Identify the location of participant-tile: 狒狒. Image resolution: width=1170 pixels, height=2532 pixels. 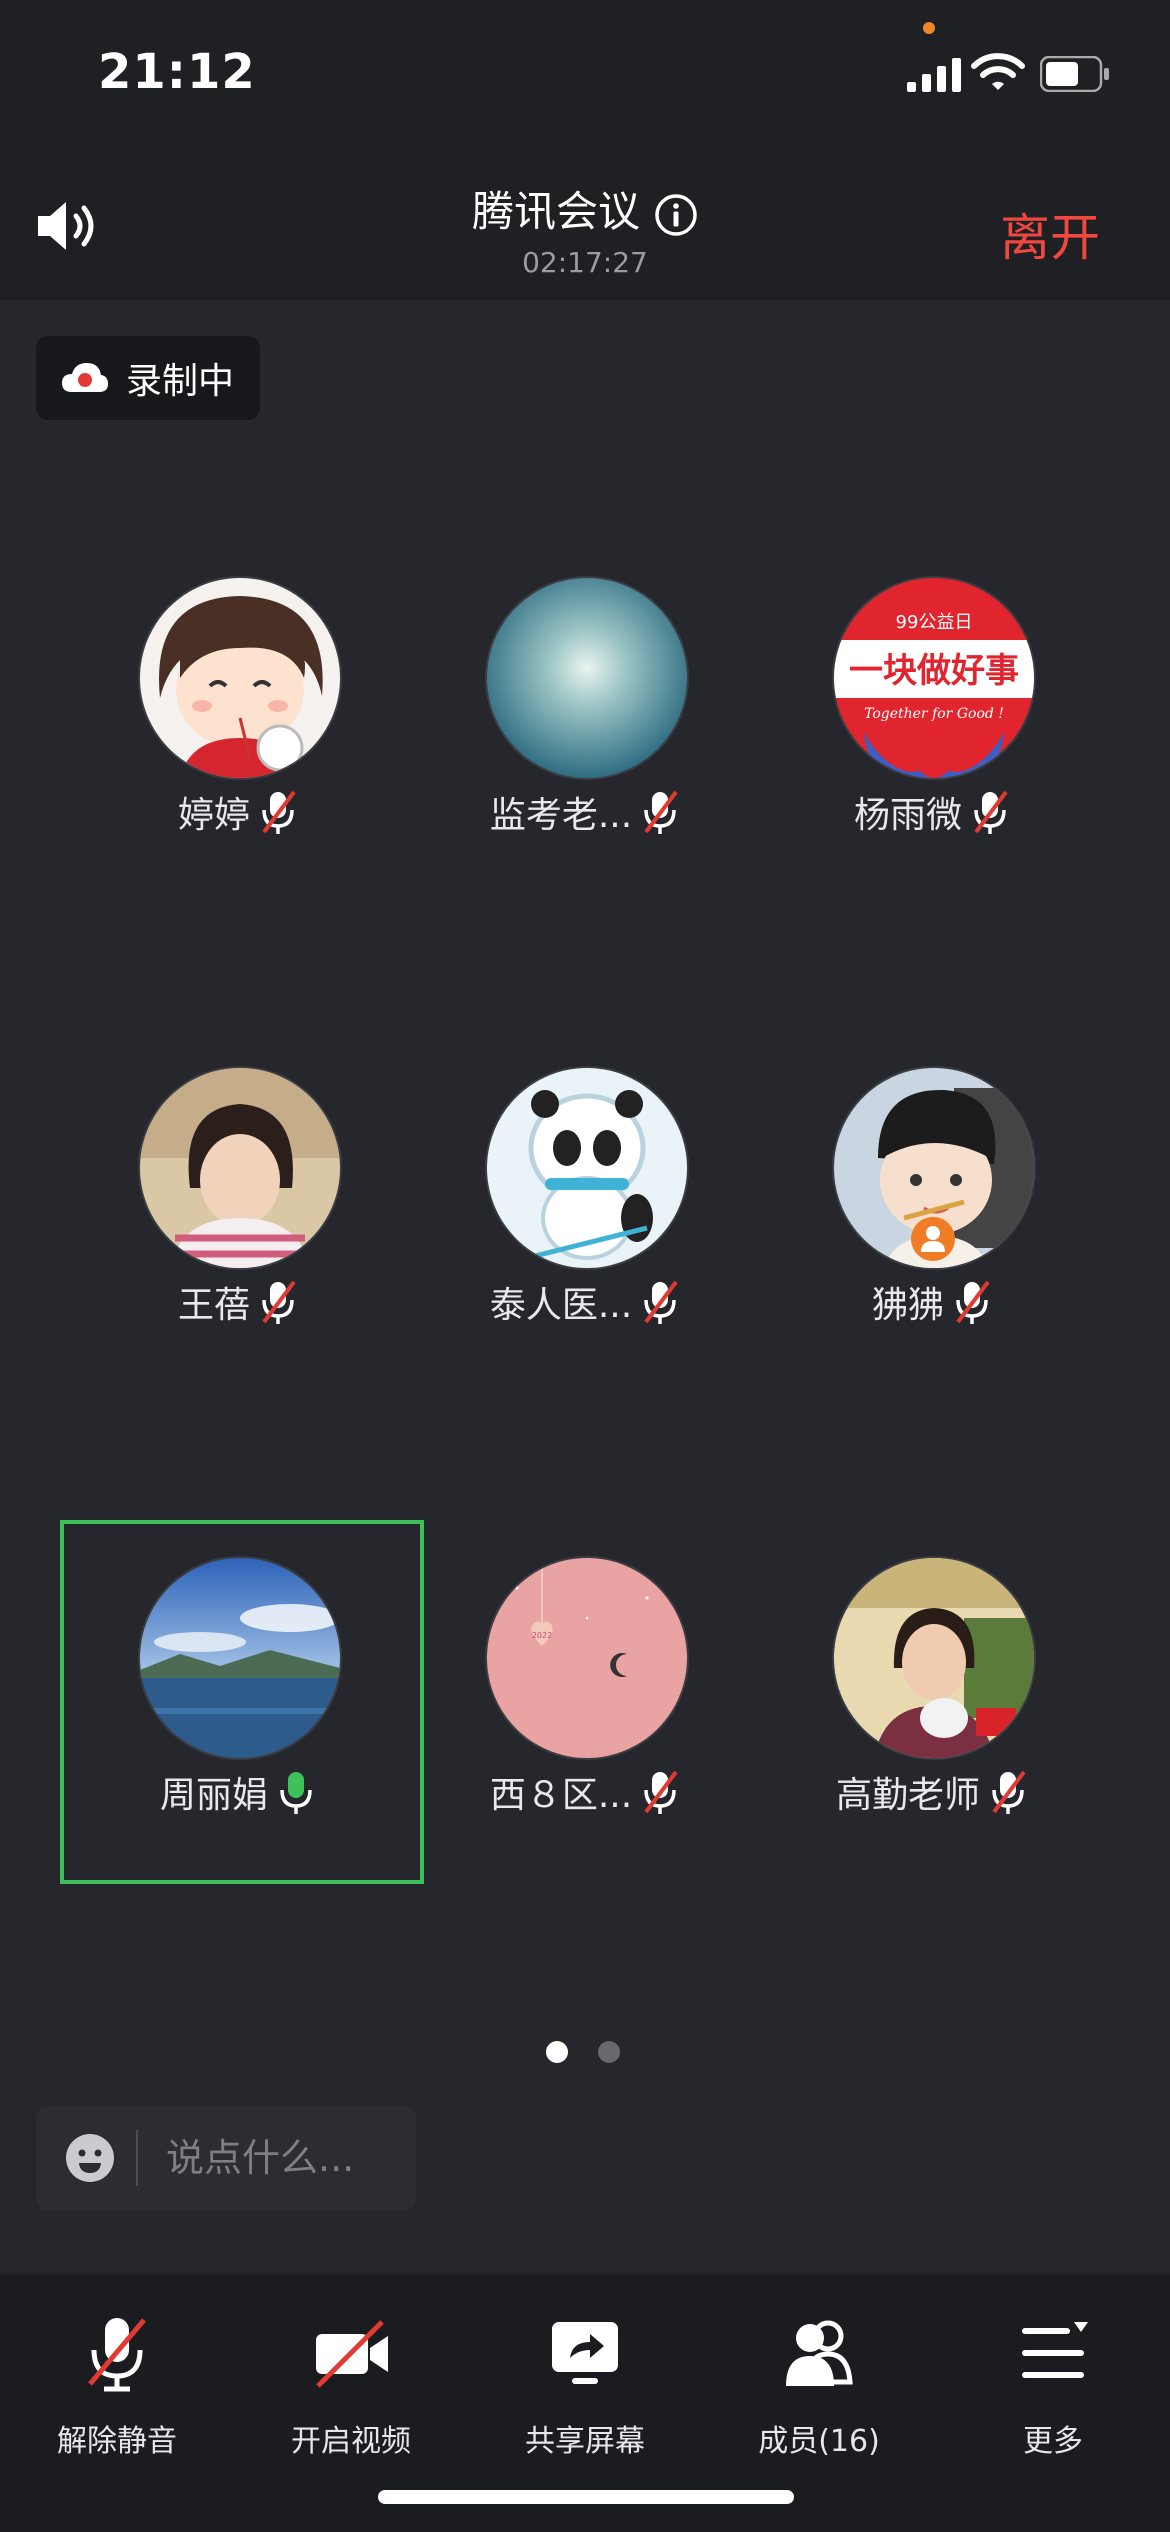
(932, 1246).